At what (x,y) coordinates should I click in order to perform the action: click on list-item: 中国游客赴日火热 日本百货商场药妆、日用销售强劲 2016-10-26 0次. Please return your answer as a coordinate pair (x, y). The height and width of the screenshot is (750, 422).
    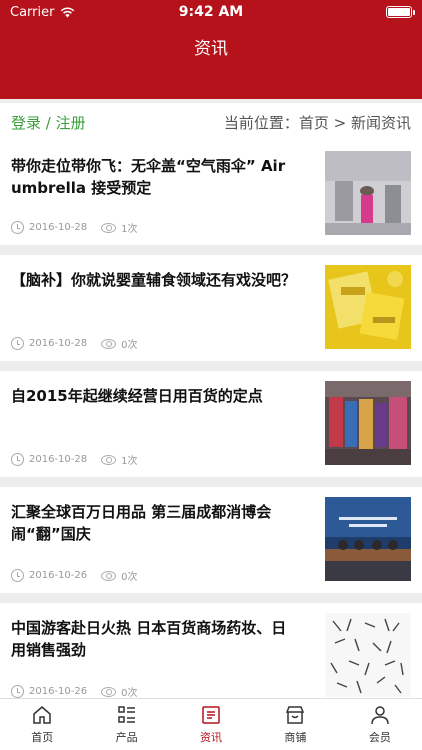
    Looking at the image, I should click on (211, 656).